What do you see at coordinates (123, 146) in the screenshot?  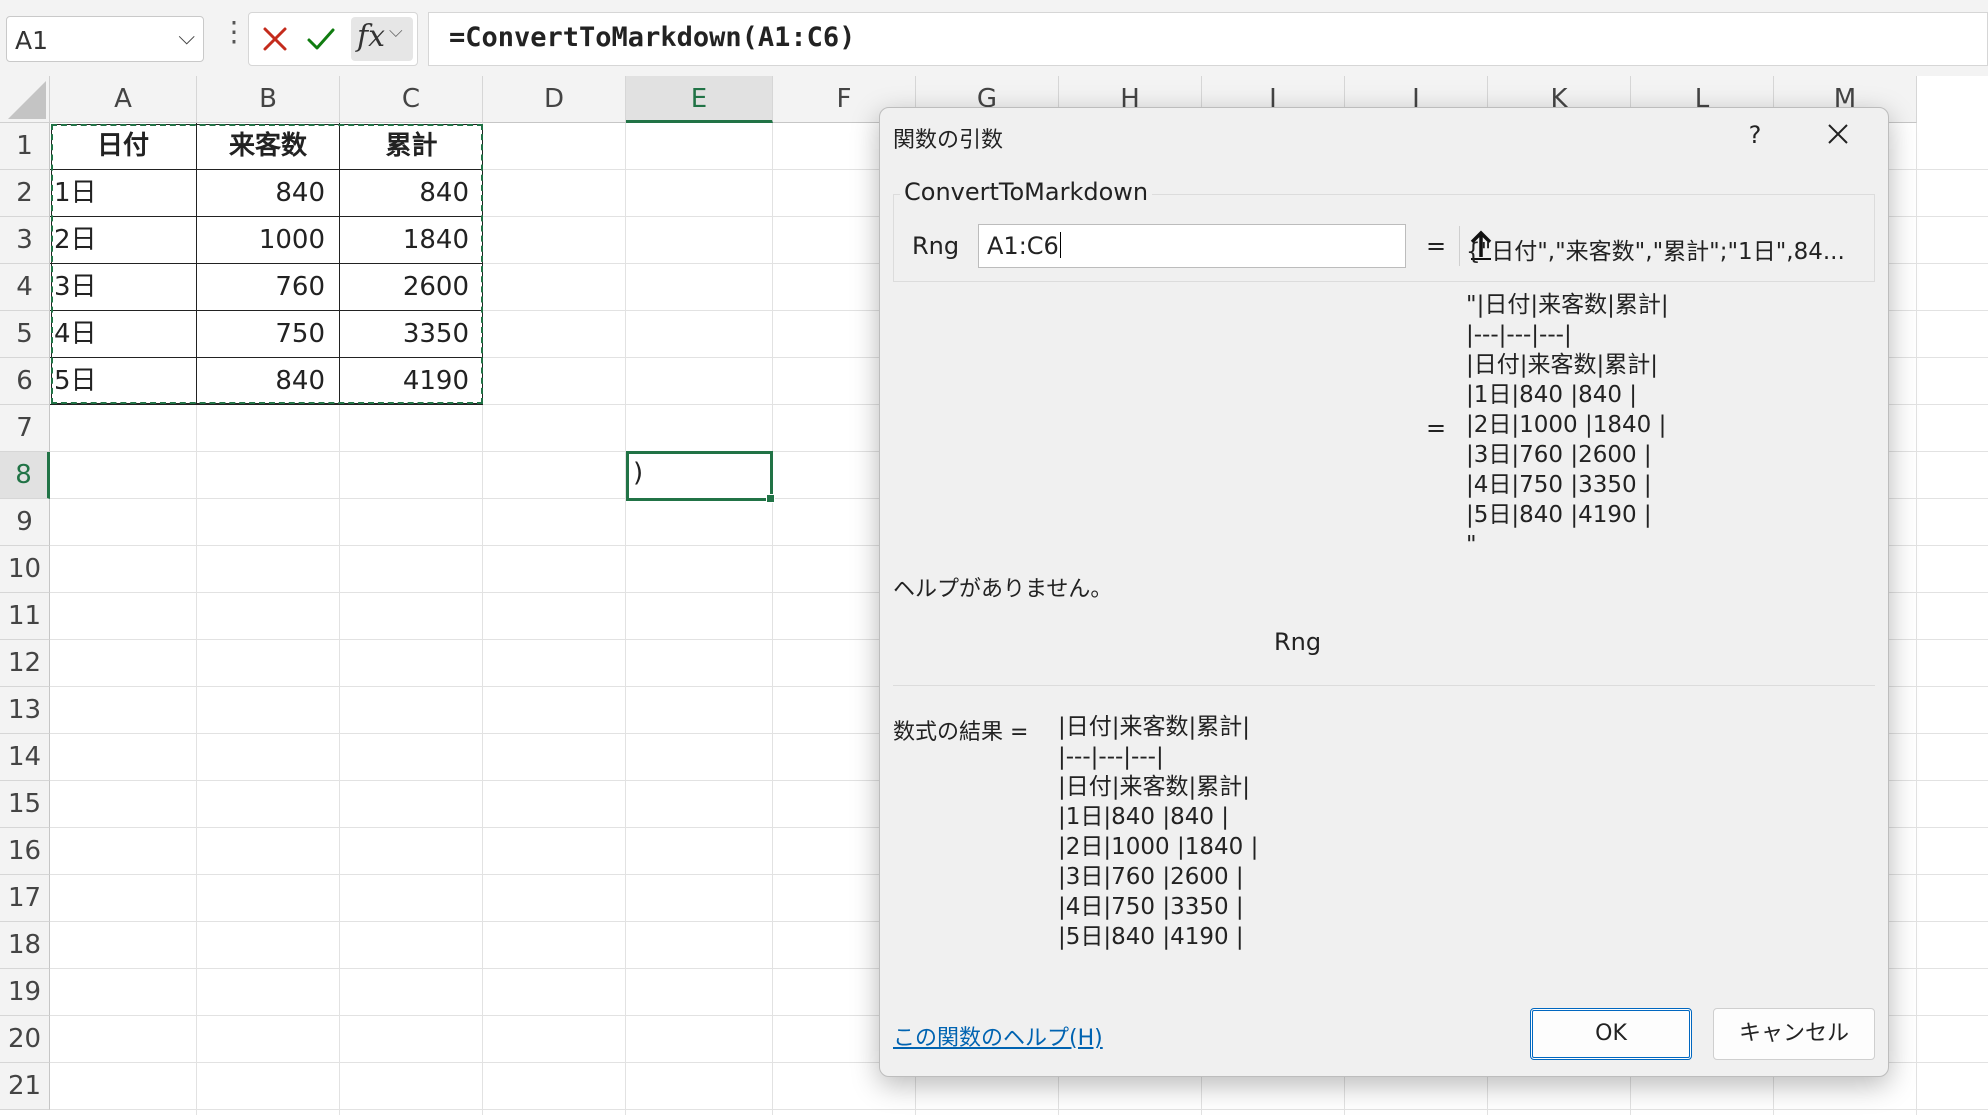 I see `table-header-cell: 日付` at bounding box center [123, 146].